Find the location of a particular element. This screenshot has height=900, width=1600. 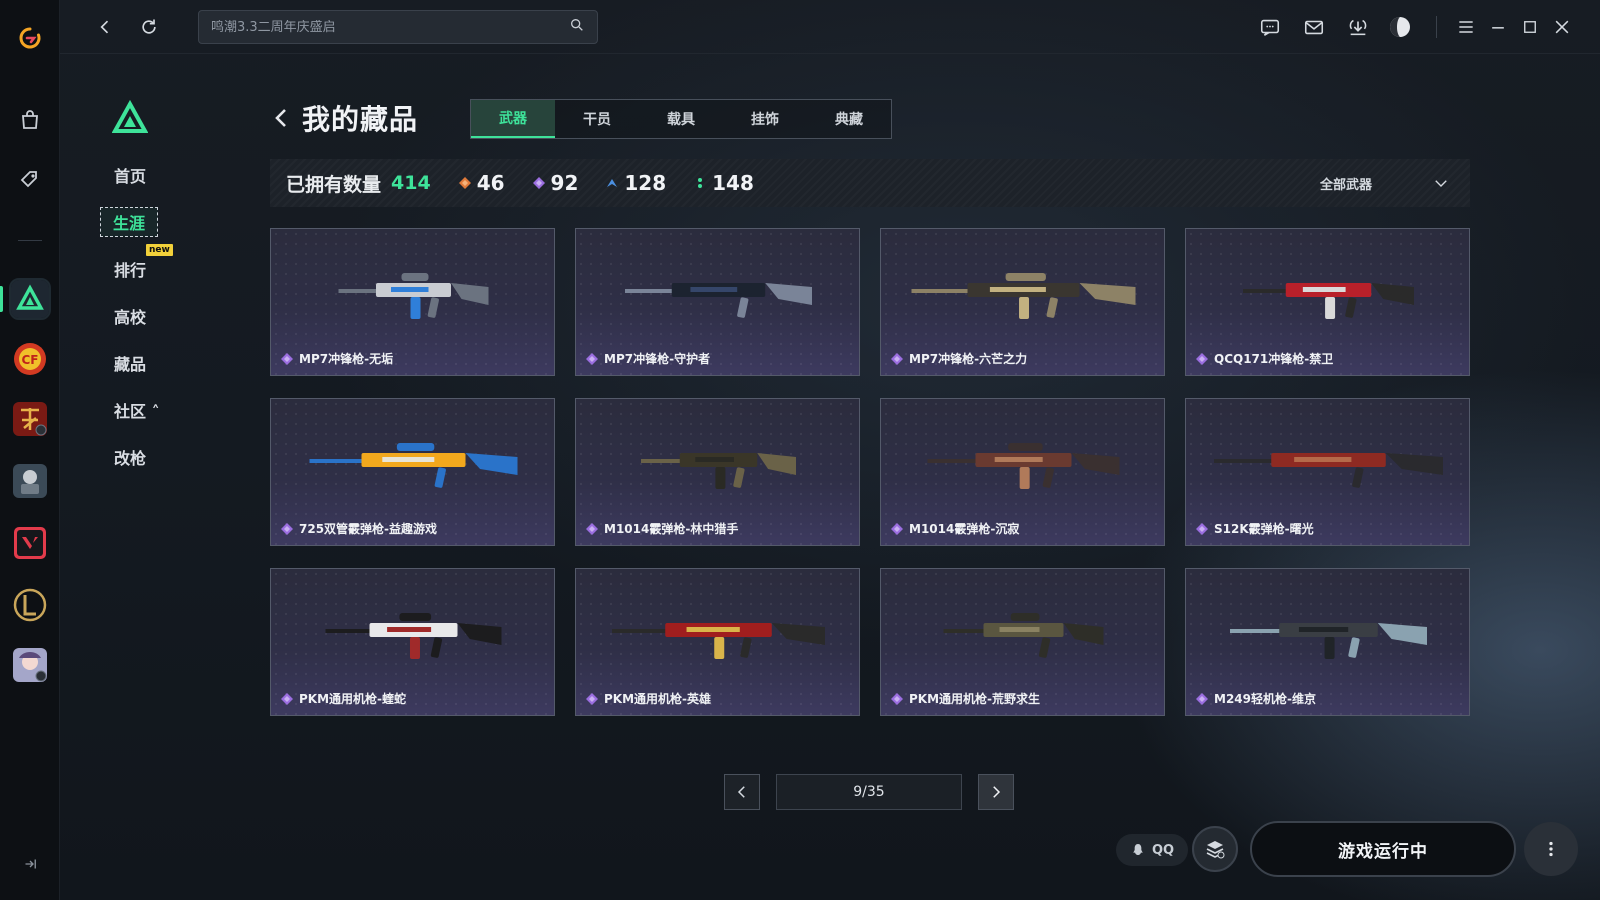

collection-item-card: MP7冲锋枪-守护者 is located at coordinates (717, 302).